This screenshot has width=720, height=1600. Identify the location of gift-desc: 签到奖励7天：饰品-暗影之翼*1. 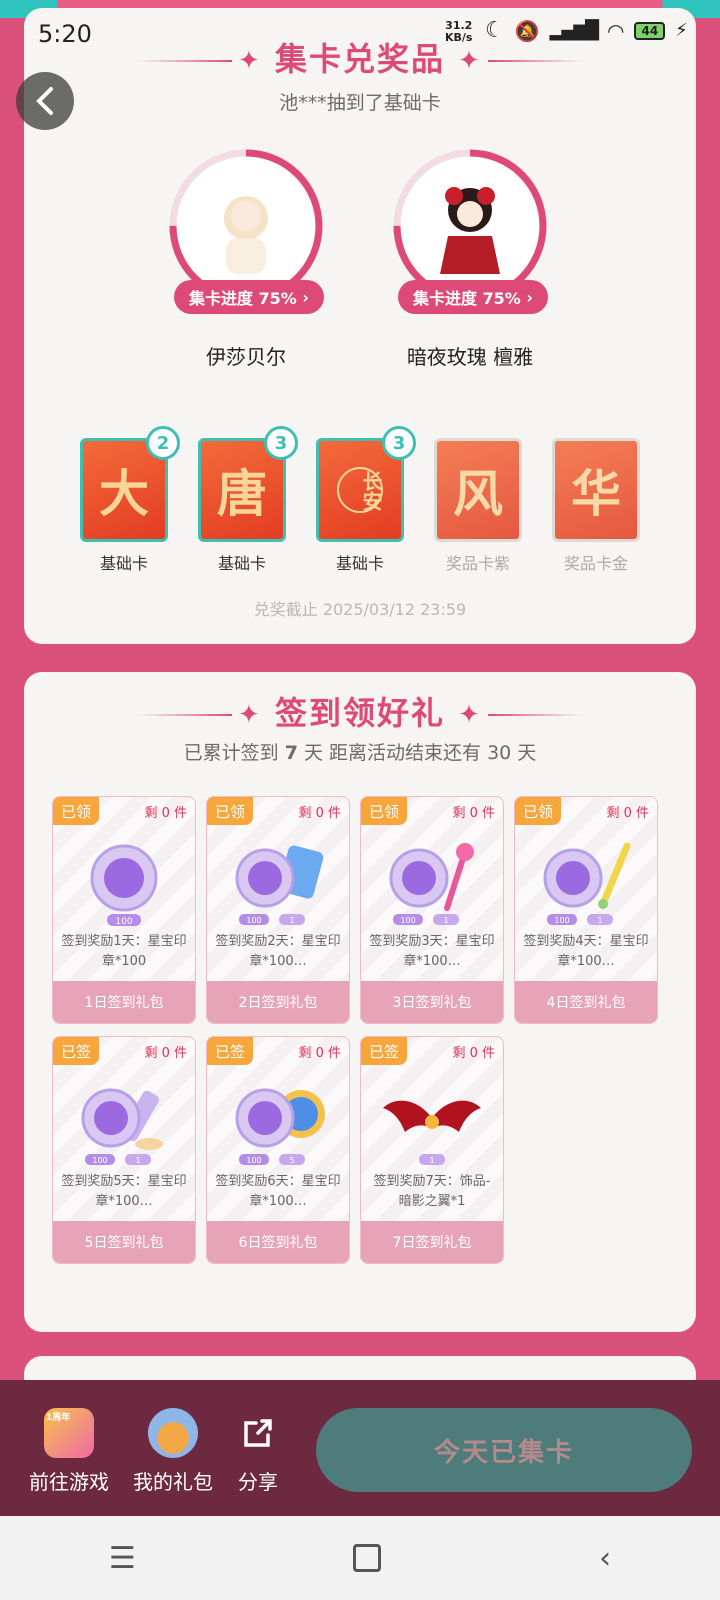
(432, 1191).